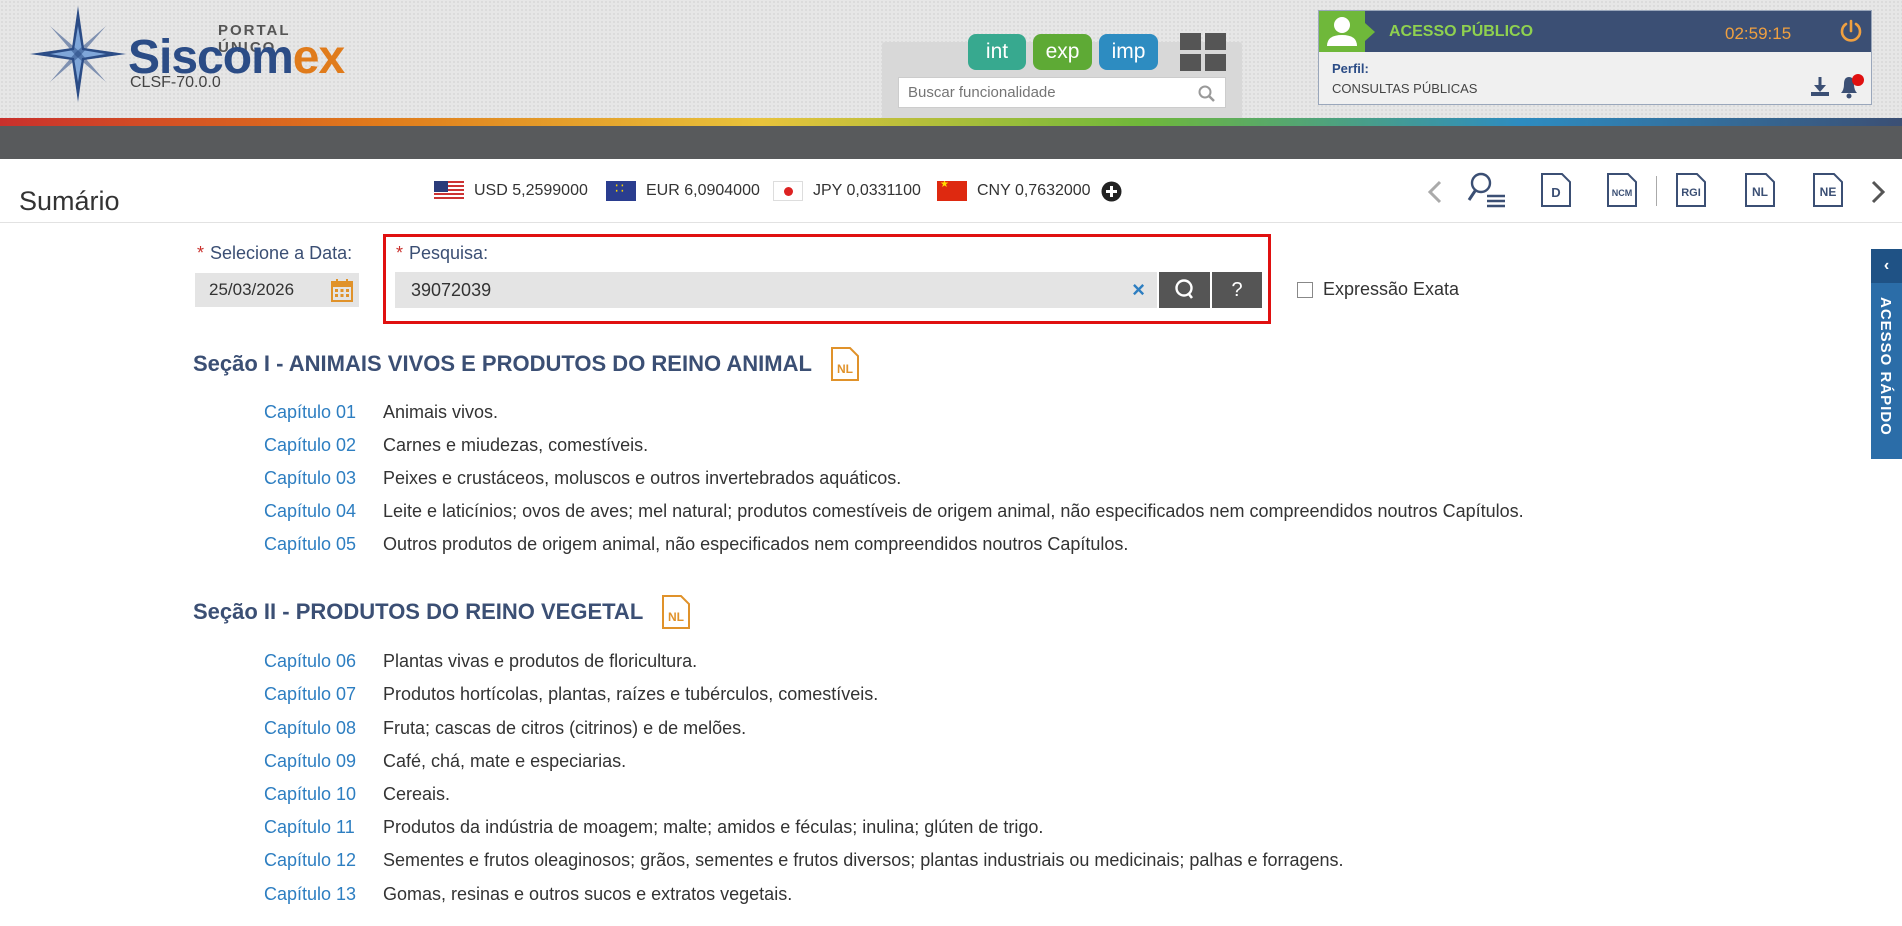 The image size is (1902, 926). I want to click on doc-rgi-button: RGI, so click(1691, 192).